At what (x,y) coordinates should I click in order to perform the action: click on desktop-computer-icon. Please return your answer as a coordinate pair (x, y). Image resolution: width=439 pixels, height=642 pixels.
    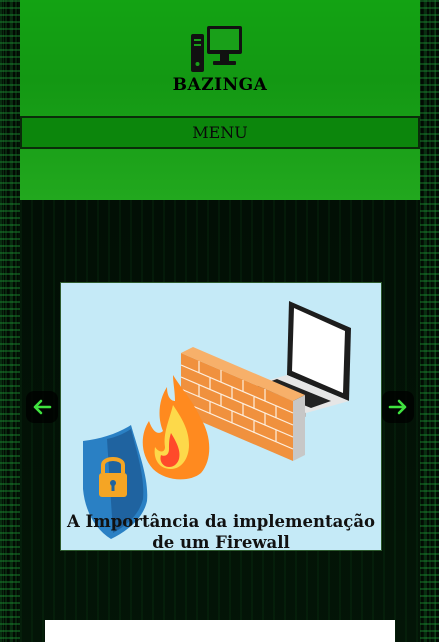
    Looking at the image, I should click on (217, 49).